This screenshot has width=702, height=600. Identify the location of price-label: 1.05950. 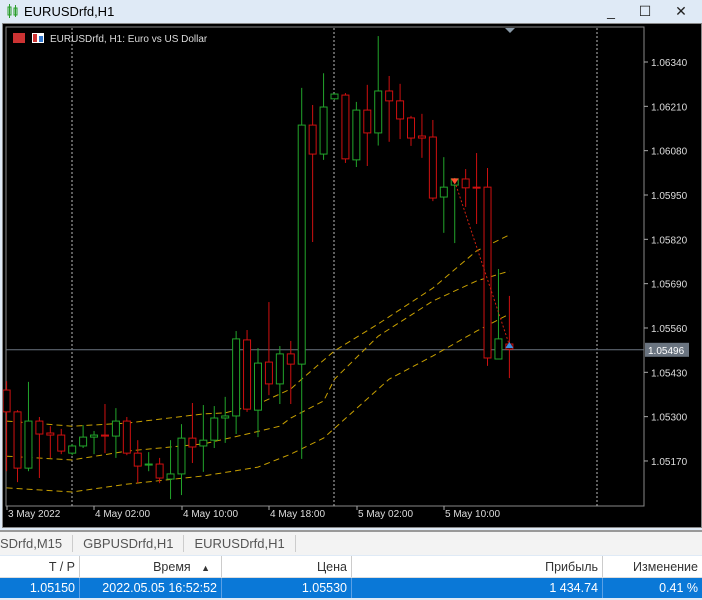
(669, 196).